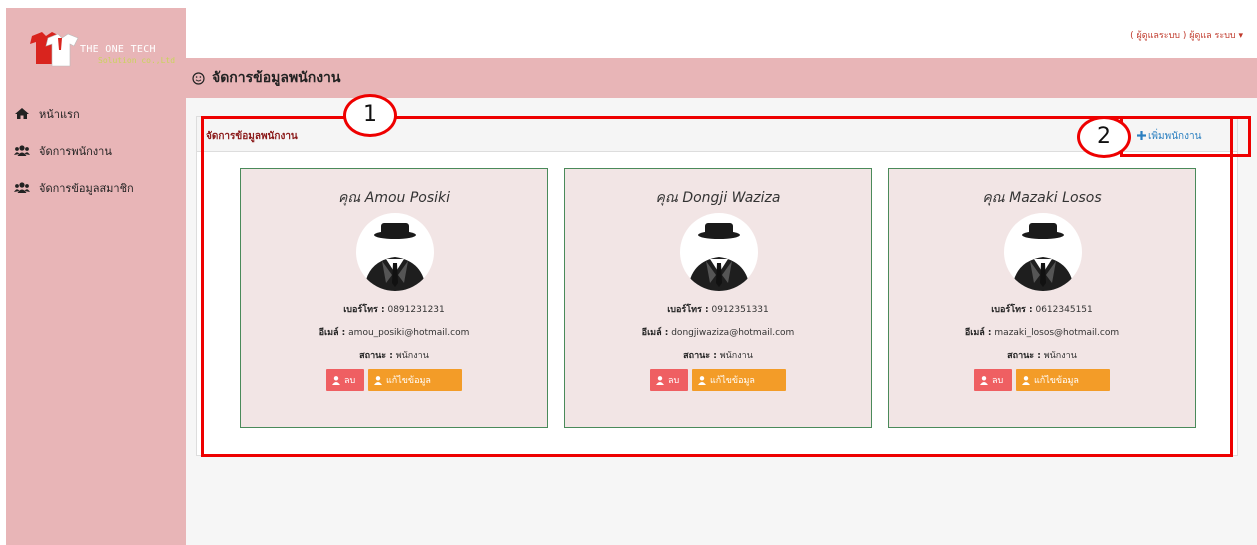 This screenshot has height=545, width=1257. What do you see at coordinates (276, 78) in the screenshot?
I see `page-title: จัดการข้อมูลพนักงาน` at bounding box center [276, 78].